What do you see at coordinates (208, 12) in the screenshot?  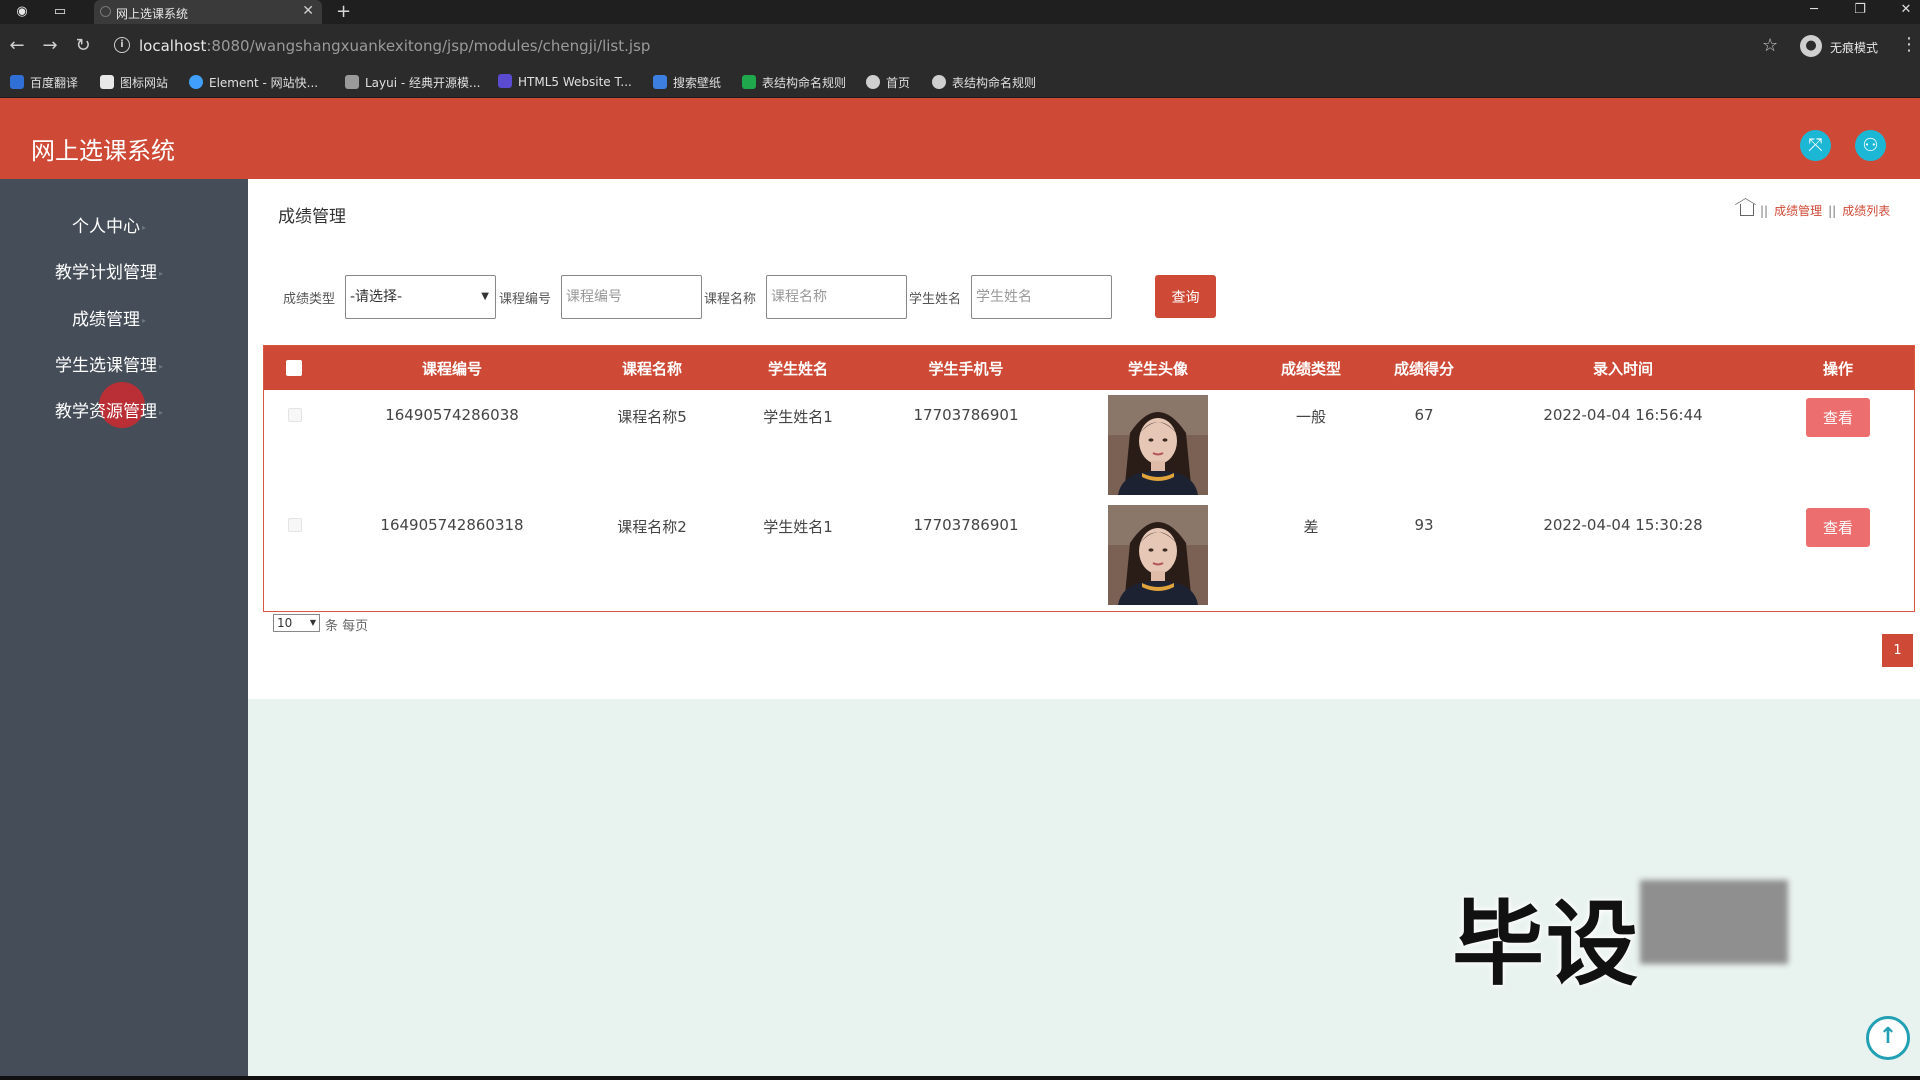 I see `browser-tab-active: 网上选课系统 ✕` at bounding box center [208, 12].